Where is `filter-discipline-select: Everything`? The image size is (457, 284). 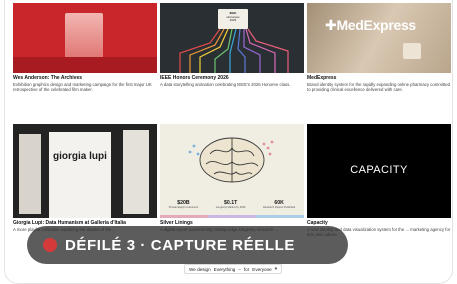
filter-discipline-select: Everything is located at coordinates (225, 269).